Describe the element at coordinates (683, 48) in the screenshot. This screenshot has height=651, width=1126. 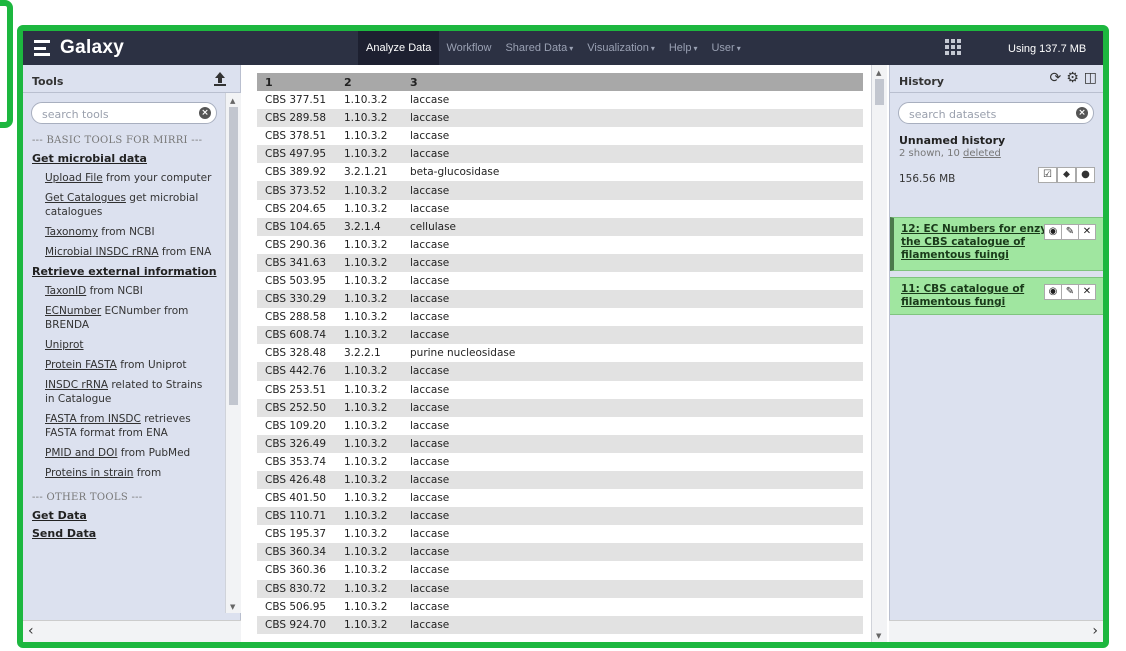
I see `nav-item-help: Help ▾` at that location.